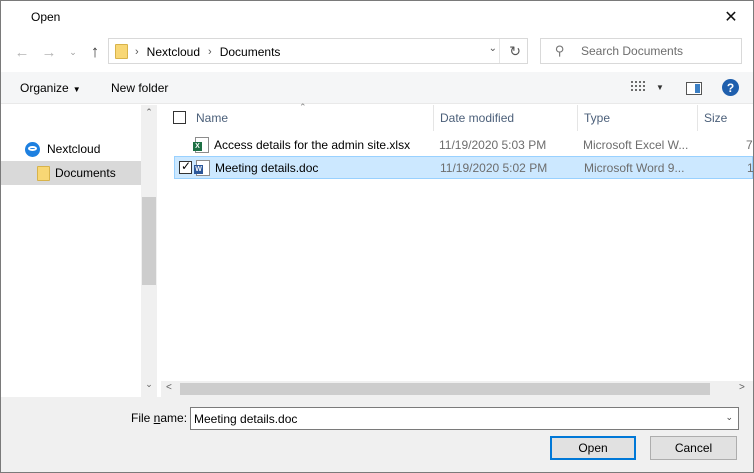  I want to click on column-header-date-modified: Date modified, so click(477, 118).